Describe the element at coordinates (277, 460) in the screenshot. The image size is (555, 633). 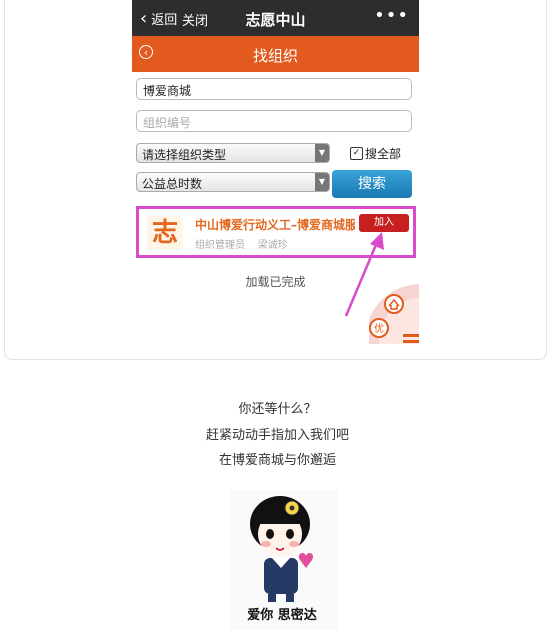
I see `caption-line-3: 在博爱商城与你邂逅` at that location.